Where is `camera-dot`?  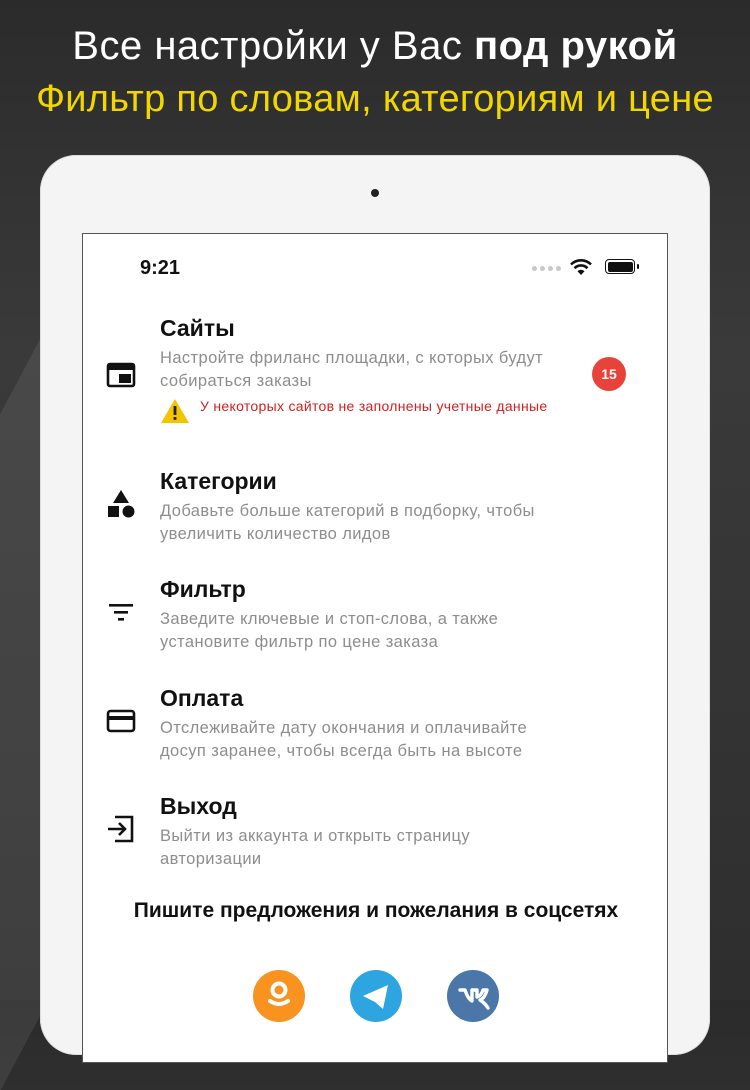
camera-dot is located at coordinates (375, 193).